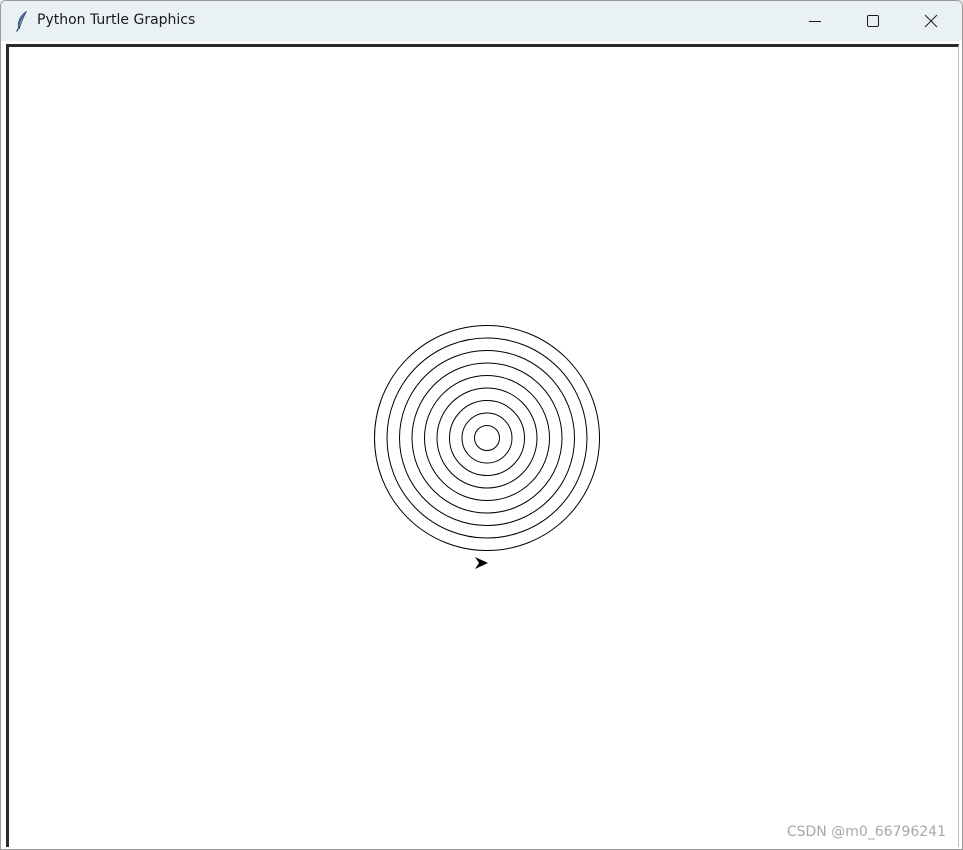 This screenshot has height=850, width=963. I want to click on title-bar: Python Turtle Graphics, so click(481, 21).